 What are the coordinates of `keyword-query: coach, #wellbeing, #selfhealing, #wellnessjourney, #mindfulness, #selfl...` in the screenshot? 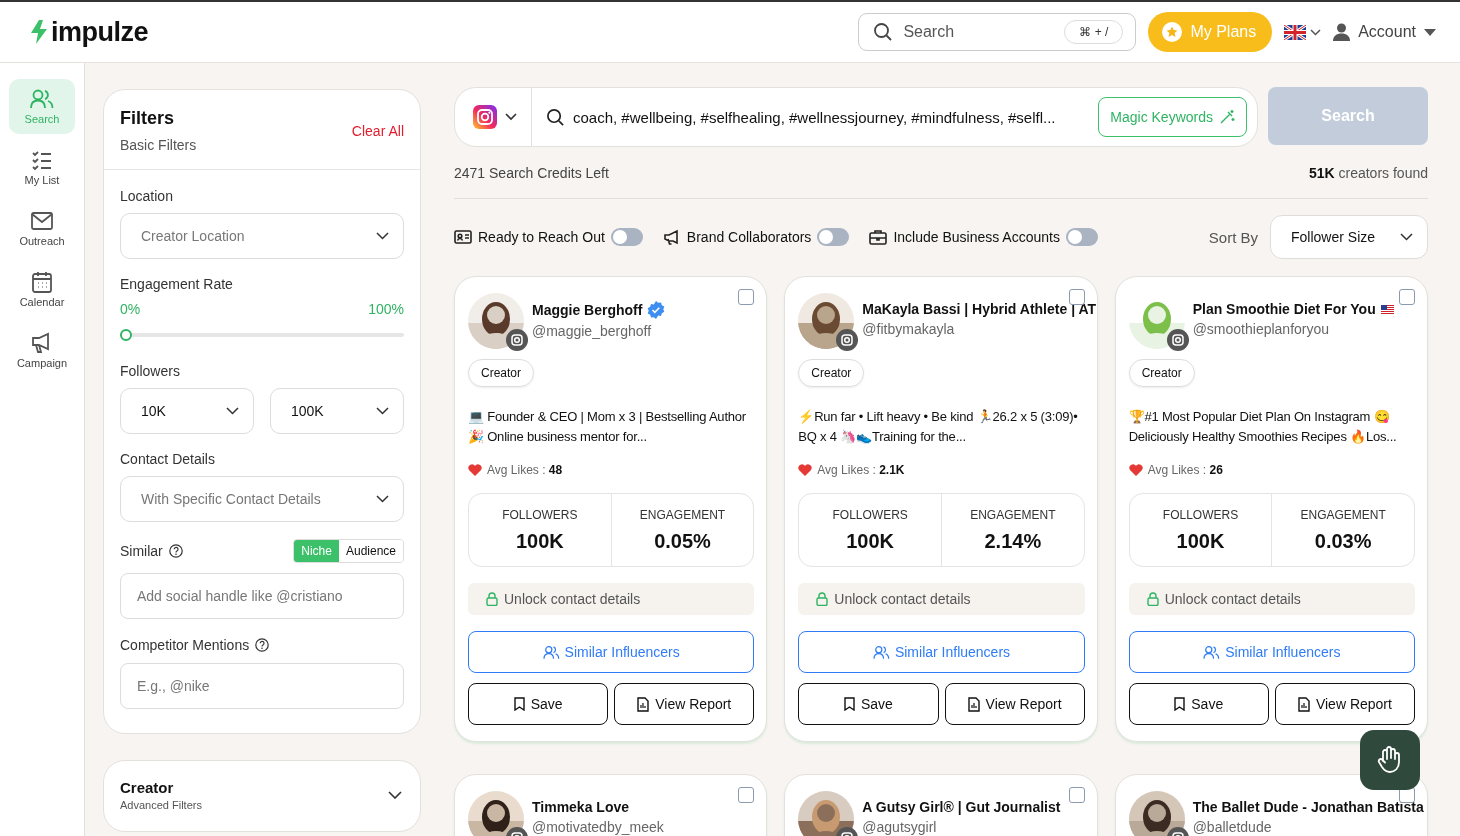 It's located at (832, 117).